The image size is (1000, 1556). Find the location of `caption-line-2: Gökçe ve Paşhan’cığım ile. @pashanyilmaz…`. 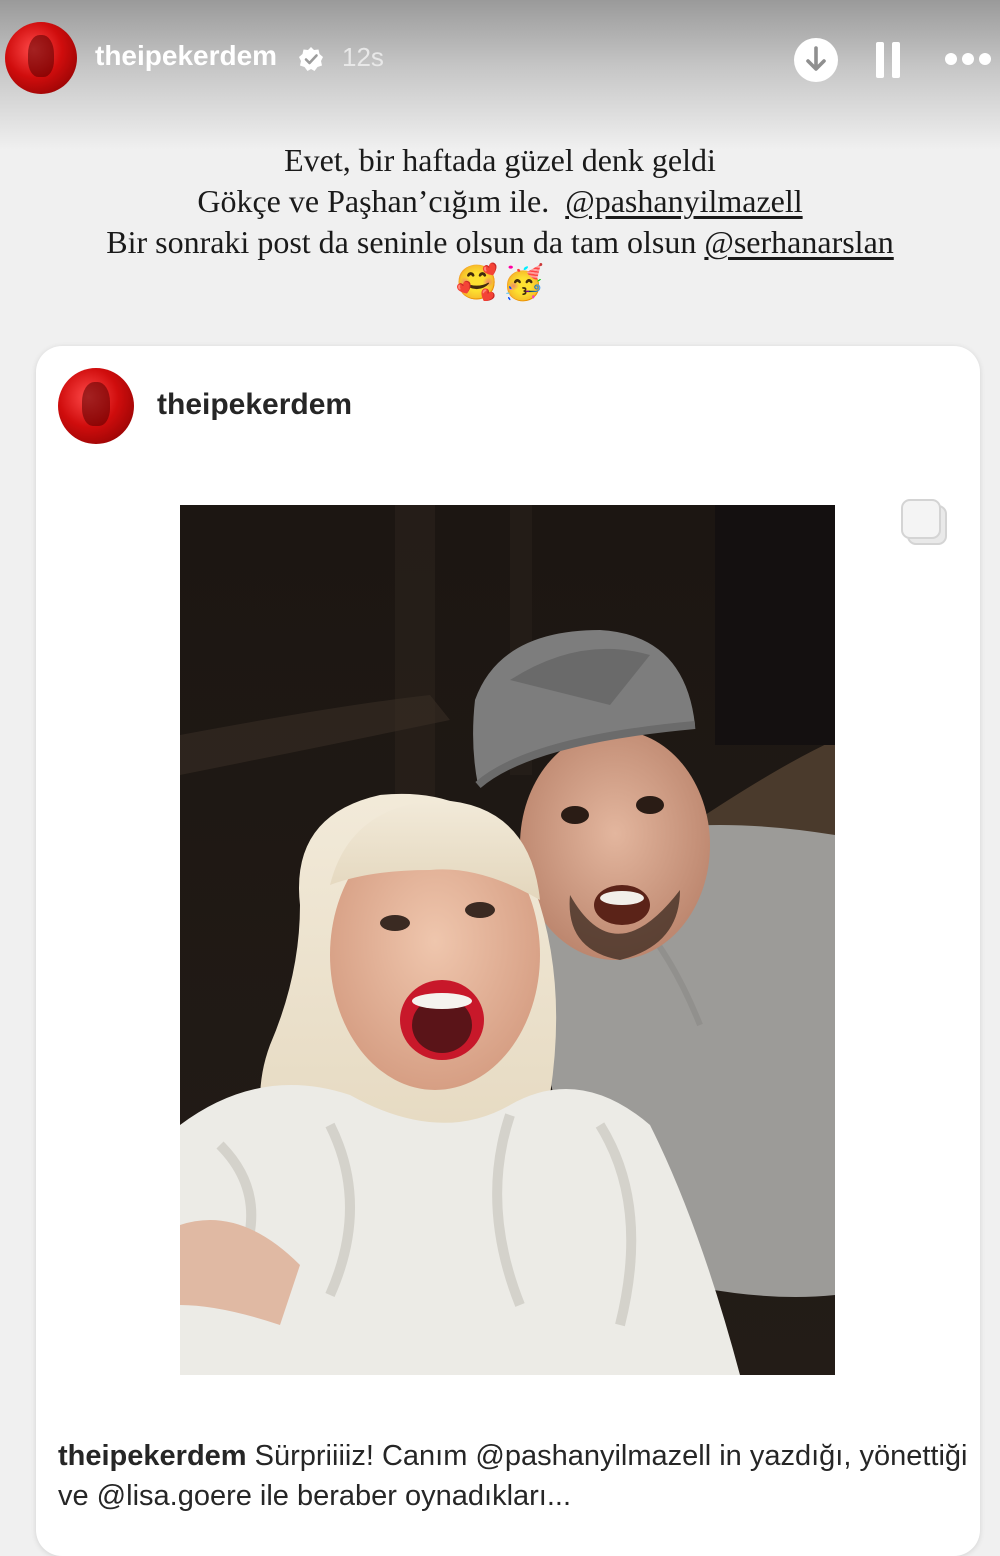

caption-line-2: Gökçe ve Paşhan’cığım ile. @pashanyilmaz… is located at coordinates (500, 201).